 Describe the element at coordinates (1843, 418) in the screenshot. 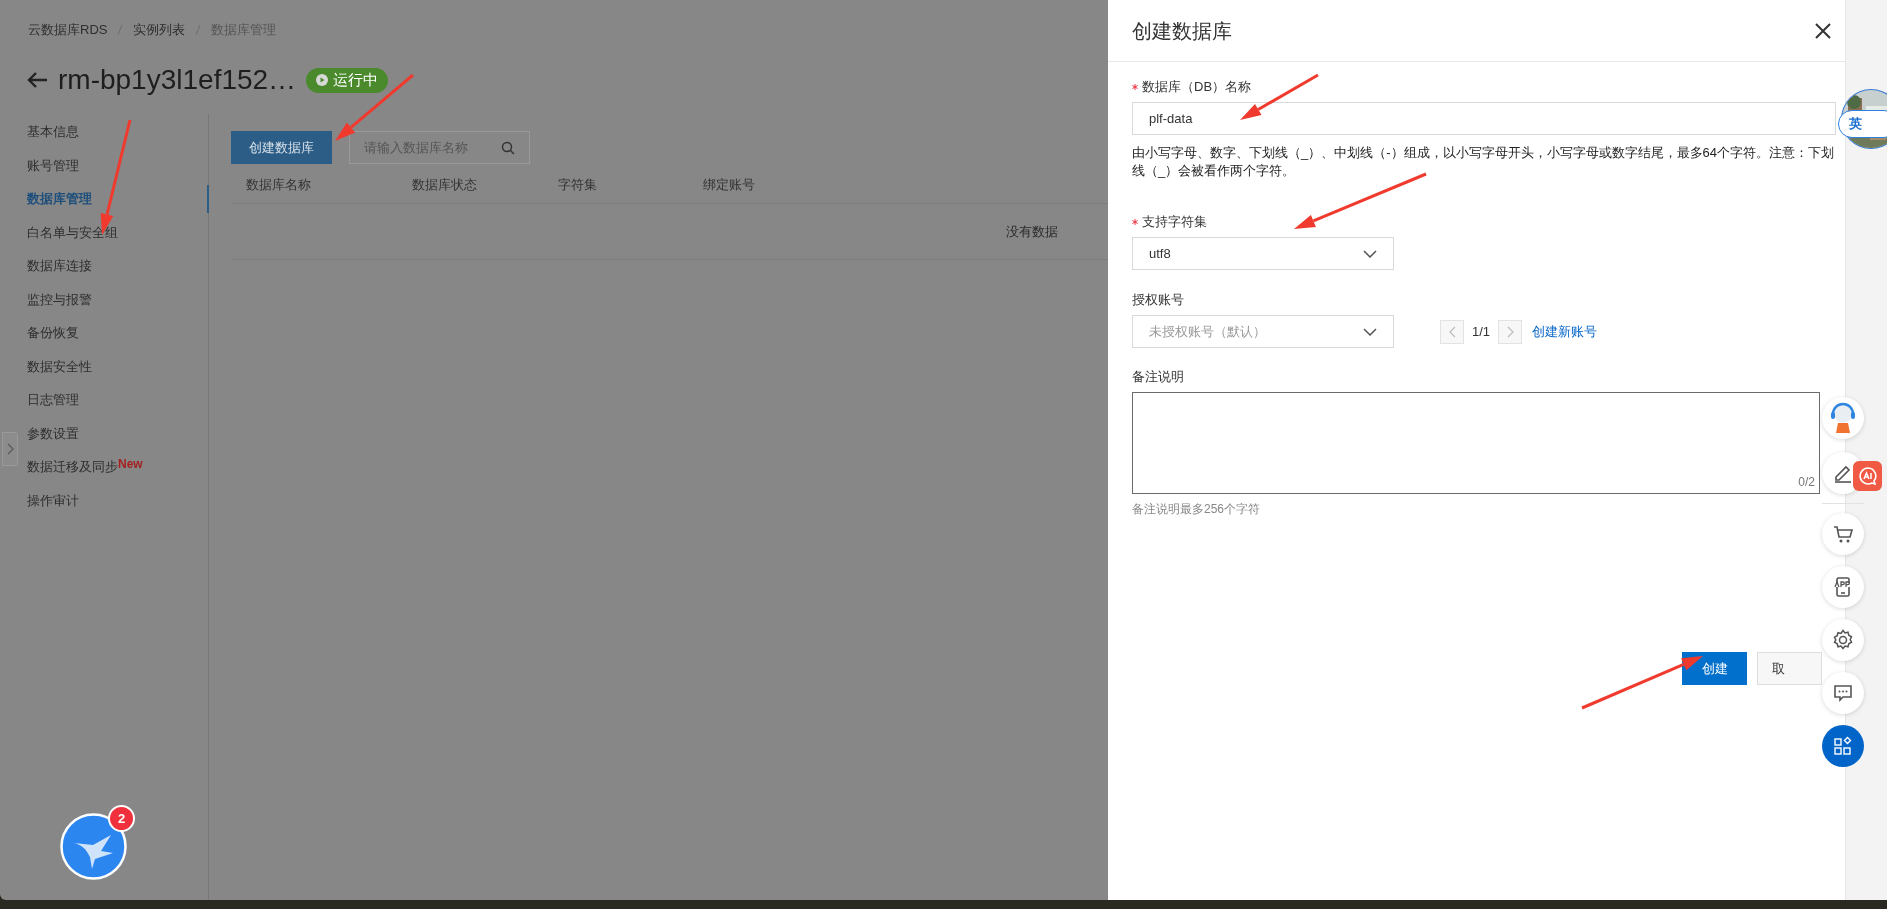

I see `headset-figure-icon` at that location.